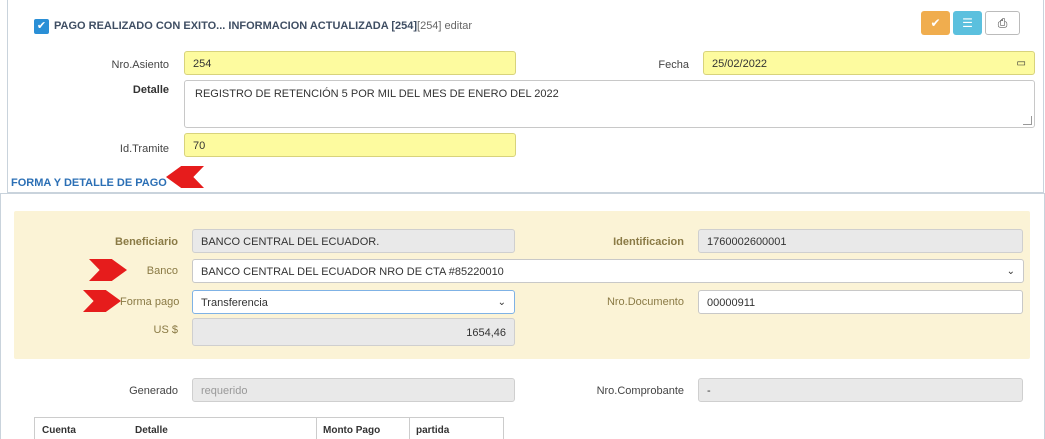 This screenshot has width=1045, height=439. Describe the element at coordinates (350, 145) in the screenshot. I see `id-tramite-field: 70` at that location.